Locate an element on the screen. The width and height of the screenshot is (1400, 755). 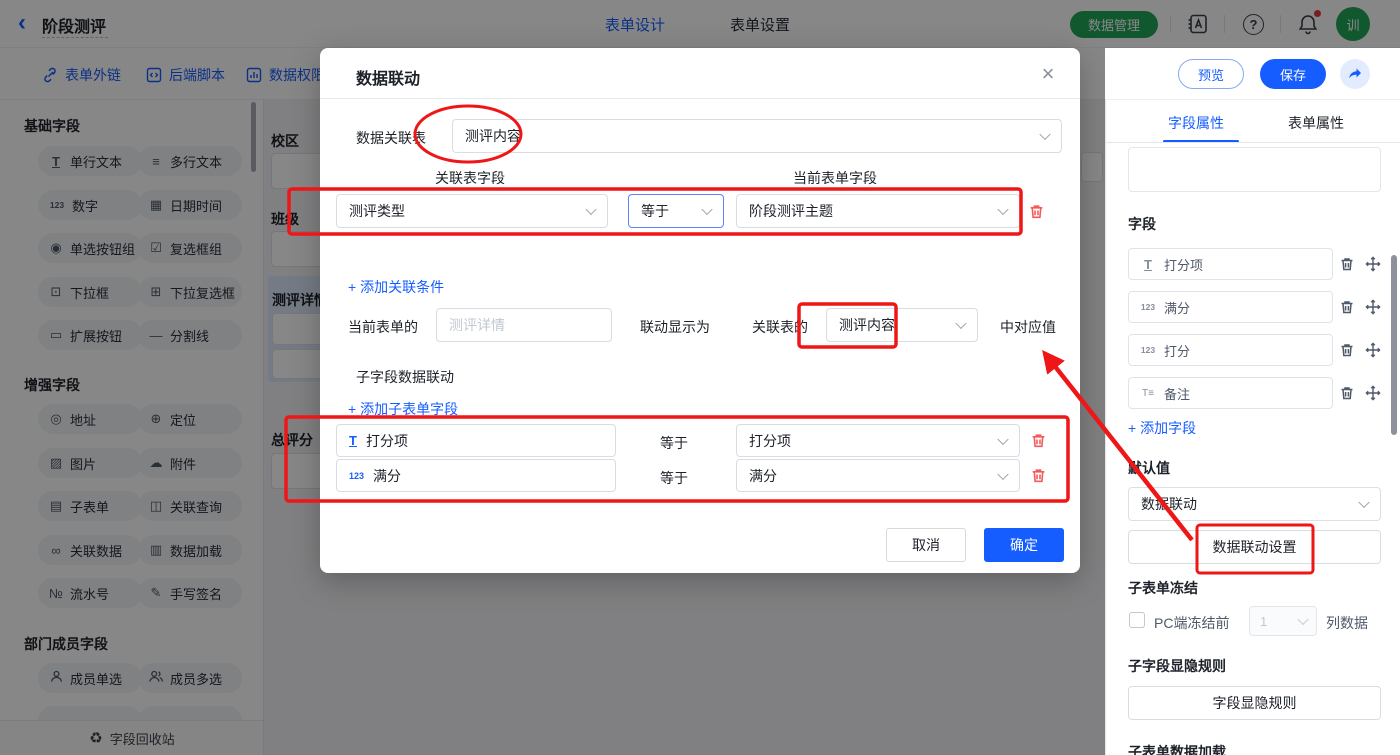
default-value-select: 数据联动 is located at coordinates (1254, 504).